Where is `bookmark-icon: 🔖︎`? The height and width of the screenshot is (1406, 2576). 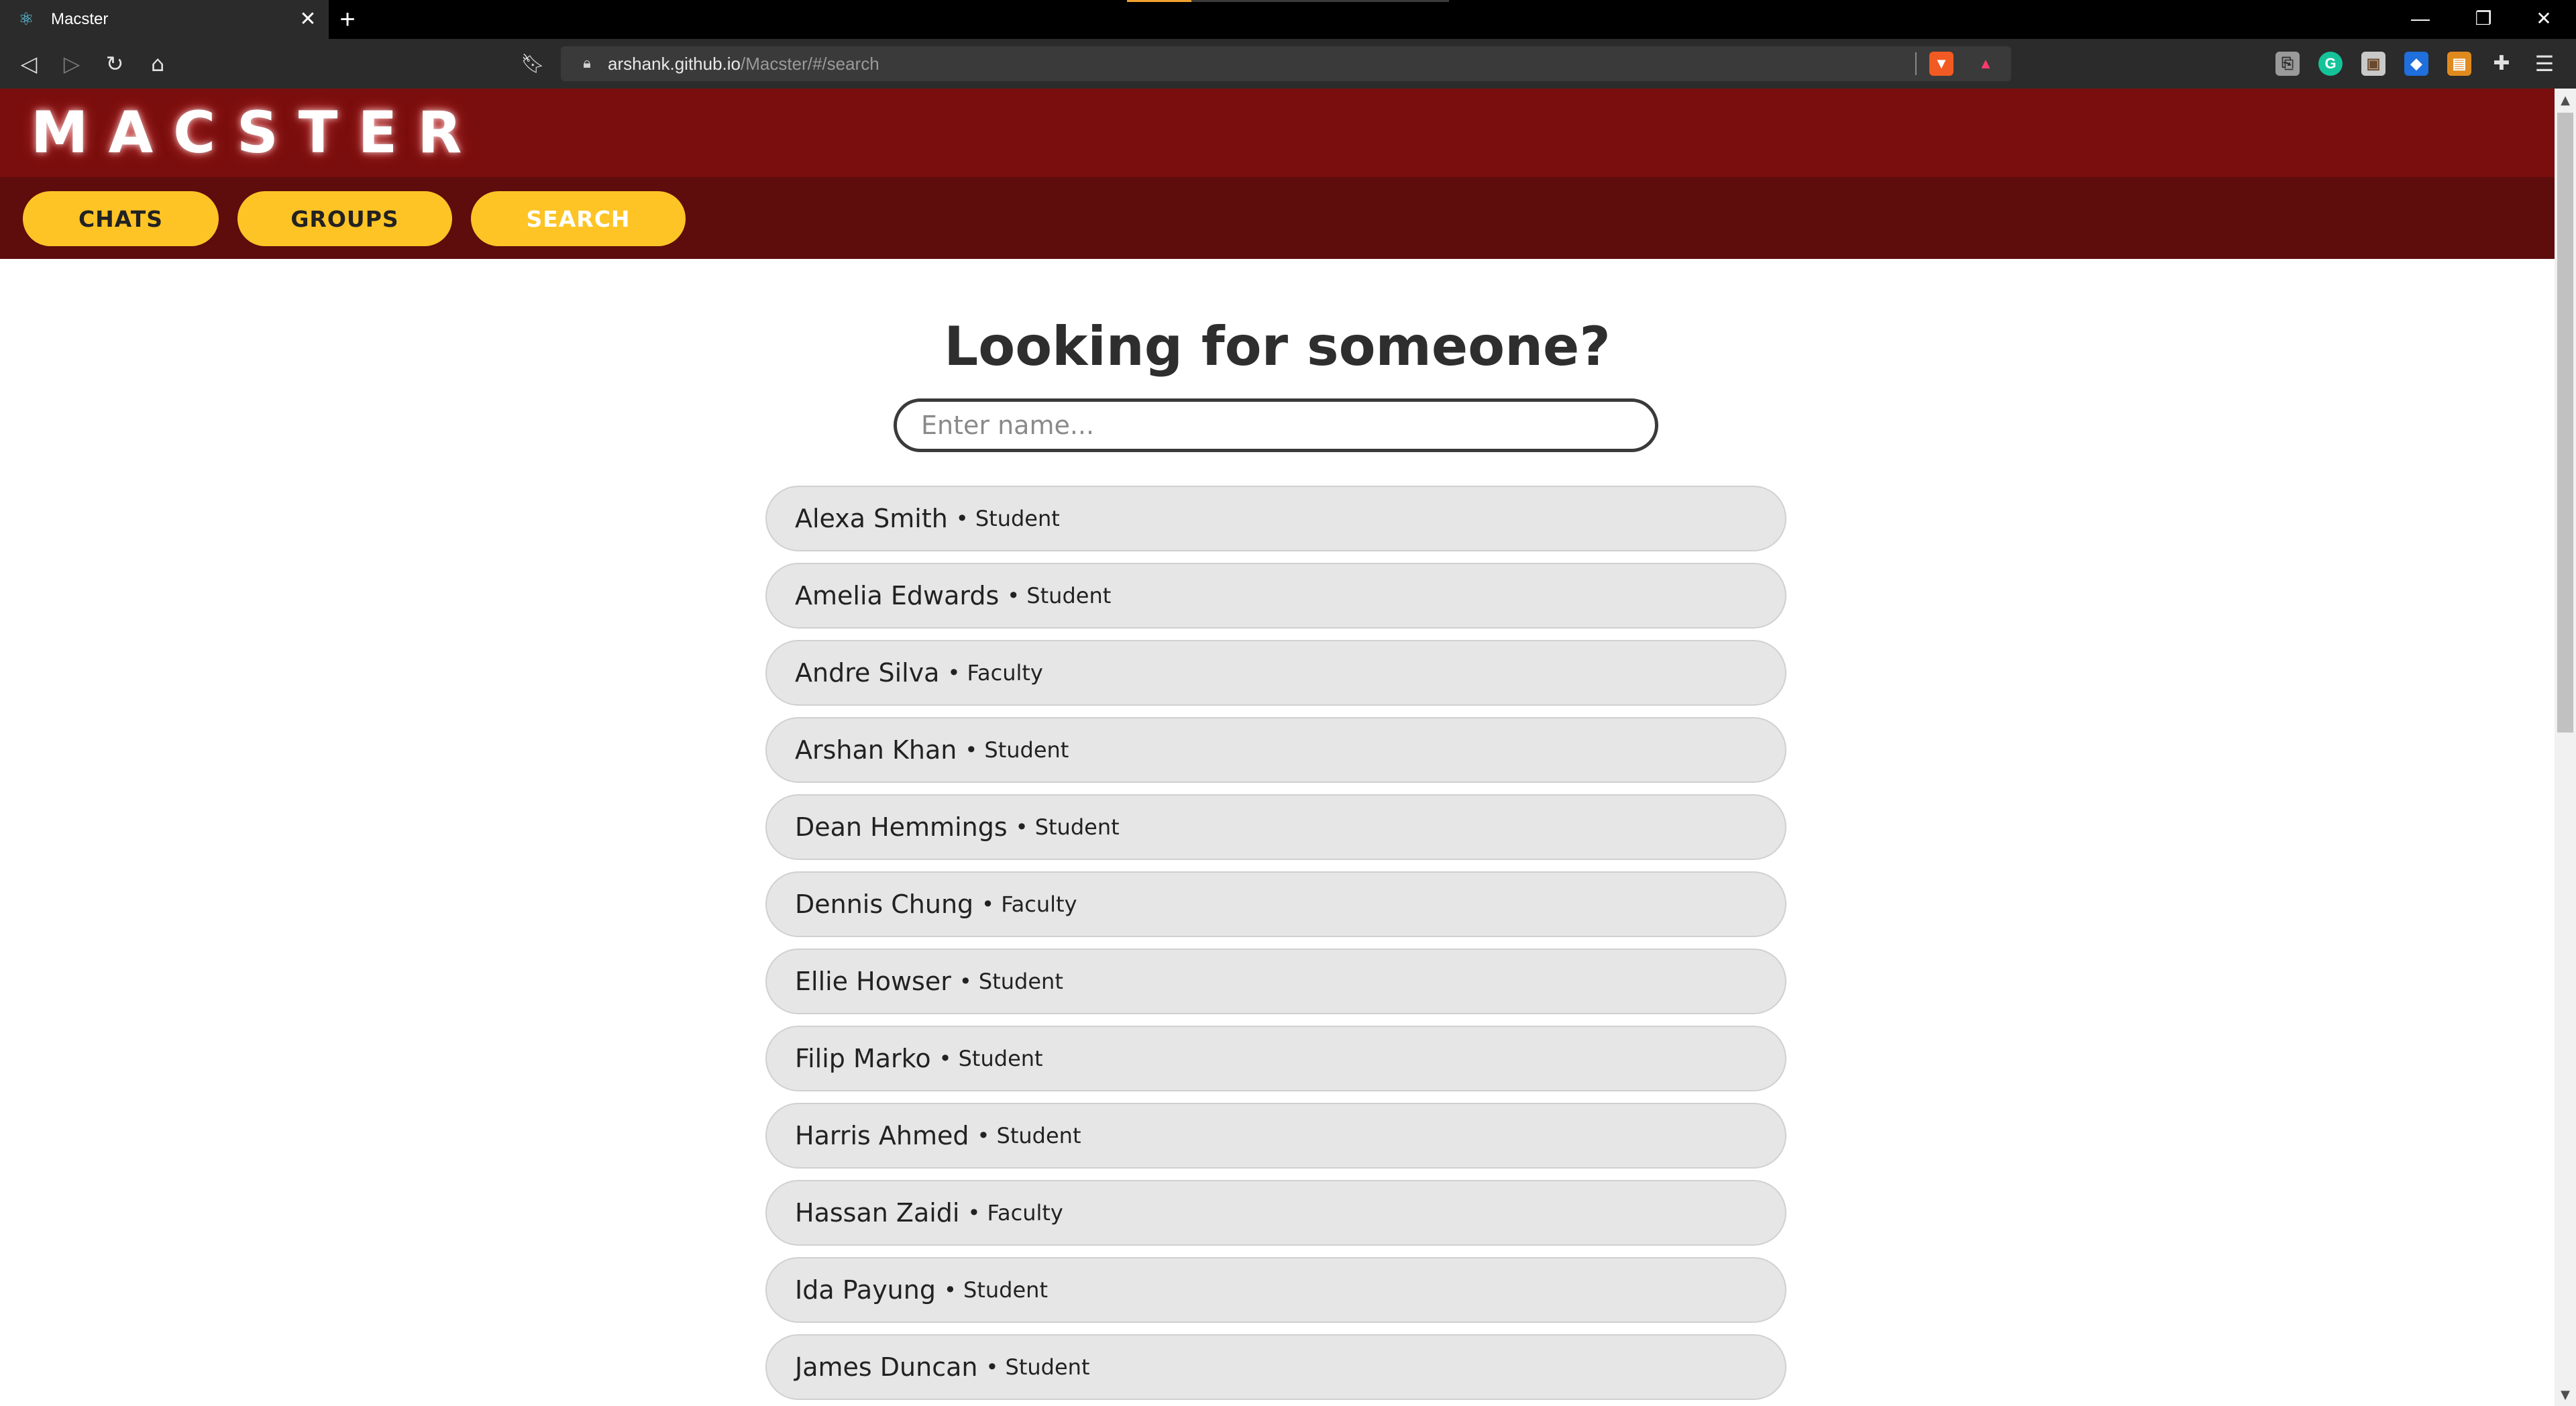 bookmark-icon: 🔖︎ is located at coordinates (532, 63).